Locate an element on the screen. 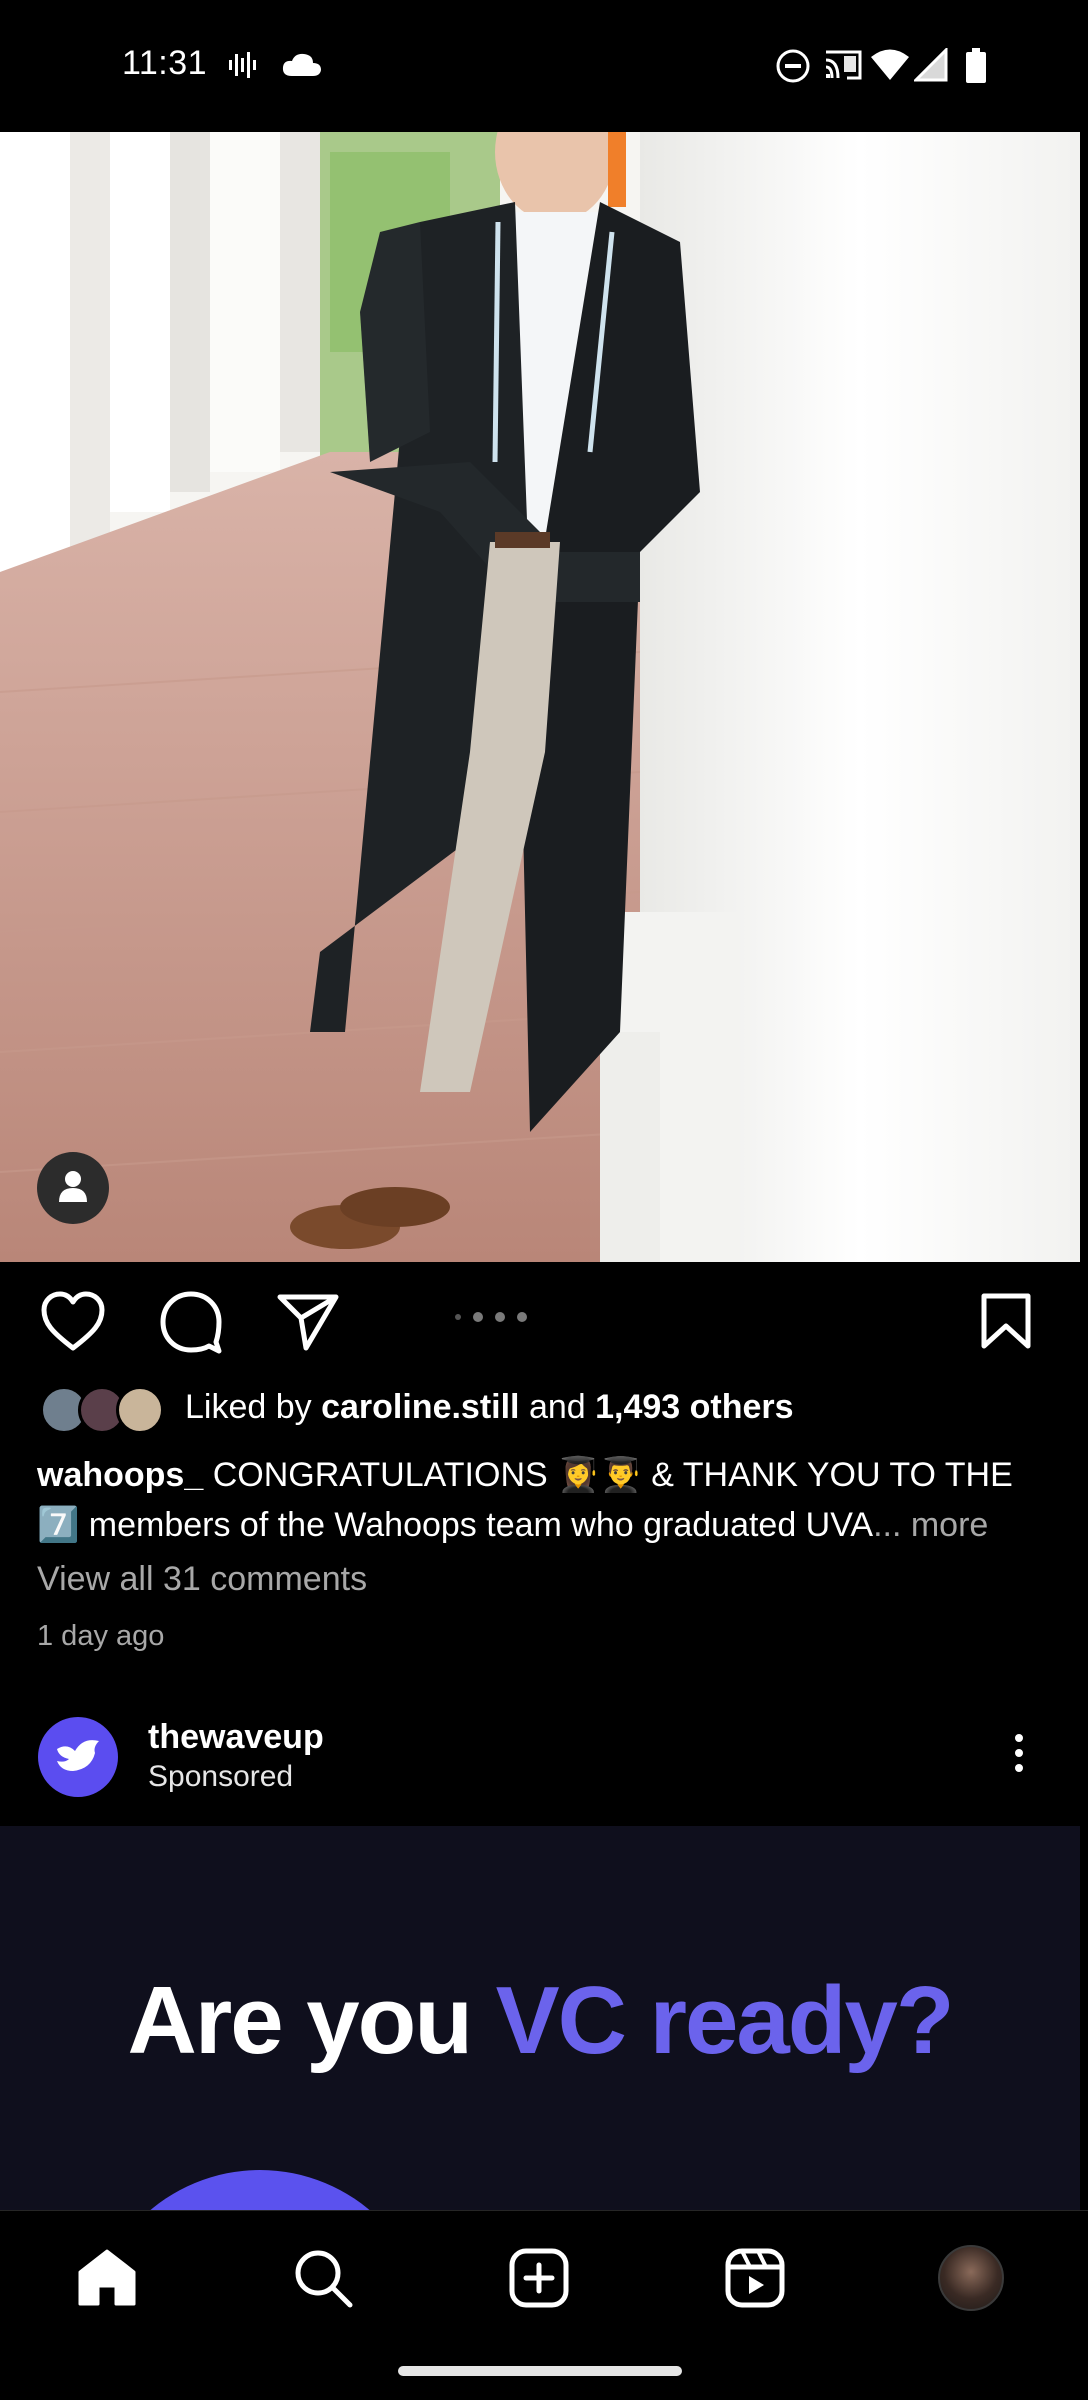 This screenshot has width=1088, height=2400. home-indicator is located at coordinates (540, 2371).